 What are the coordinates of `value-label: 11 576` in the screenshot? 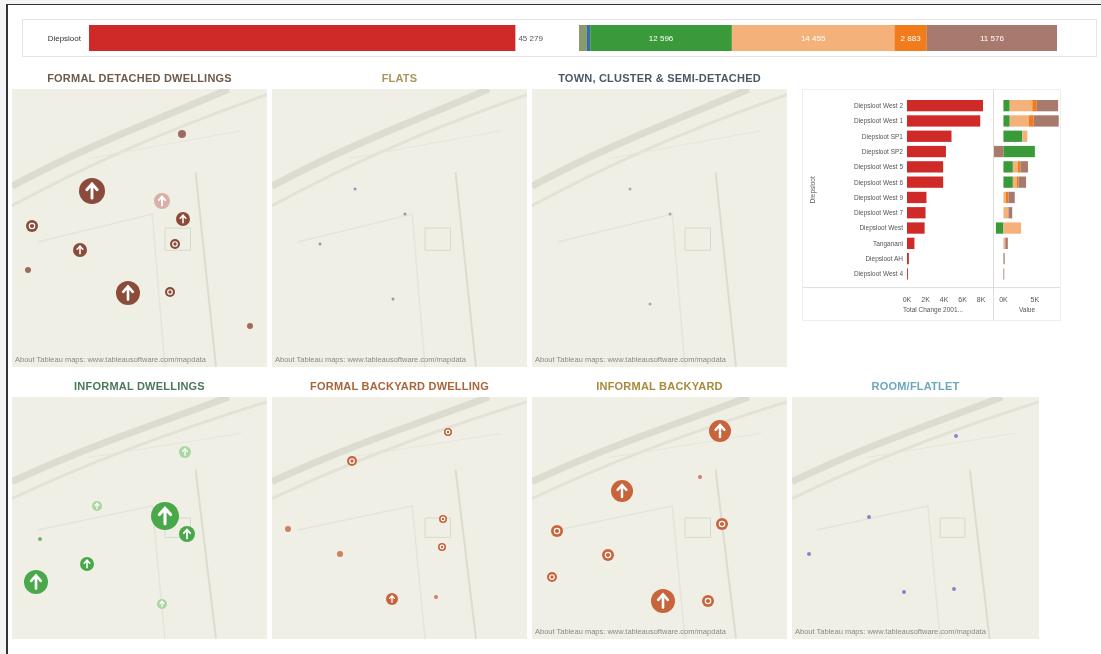 It's located at (992, 38).